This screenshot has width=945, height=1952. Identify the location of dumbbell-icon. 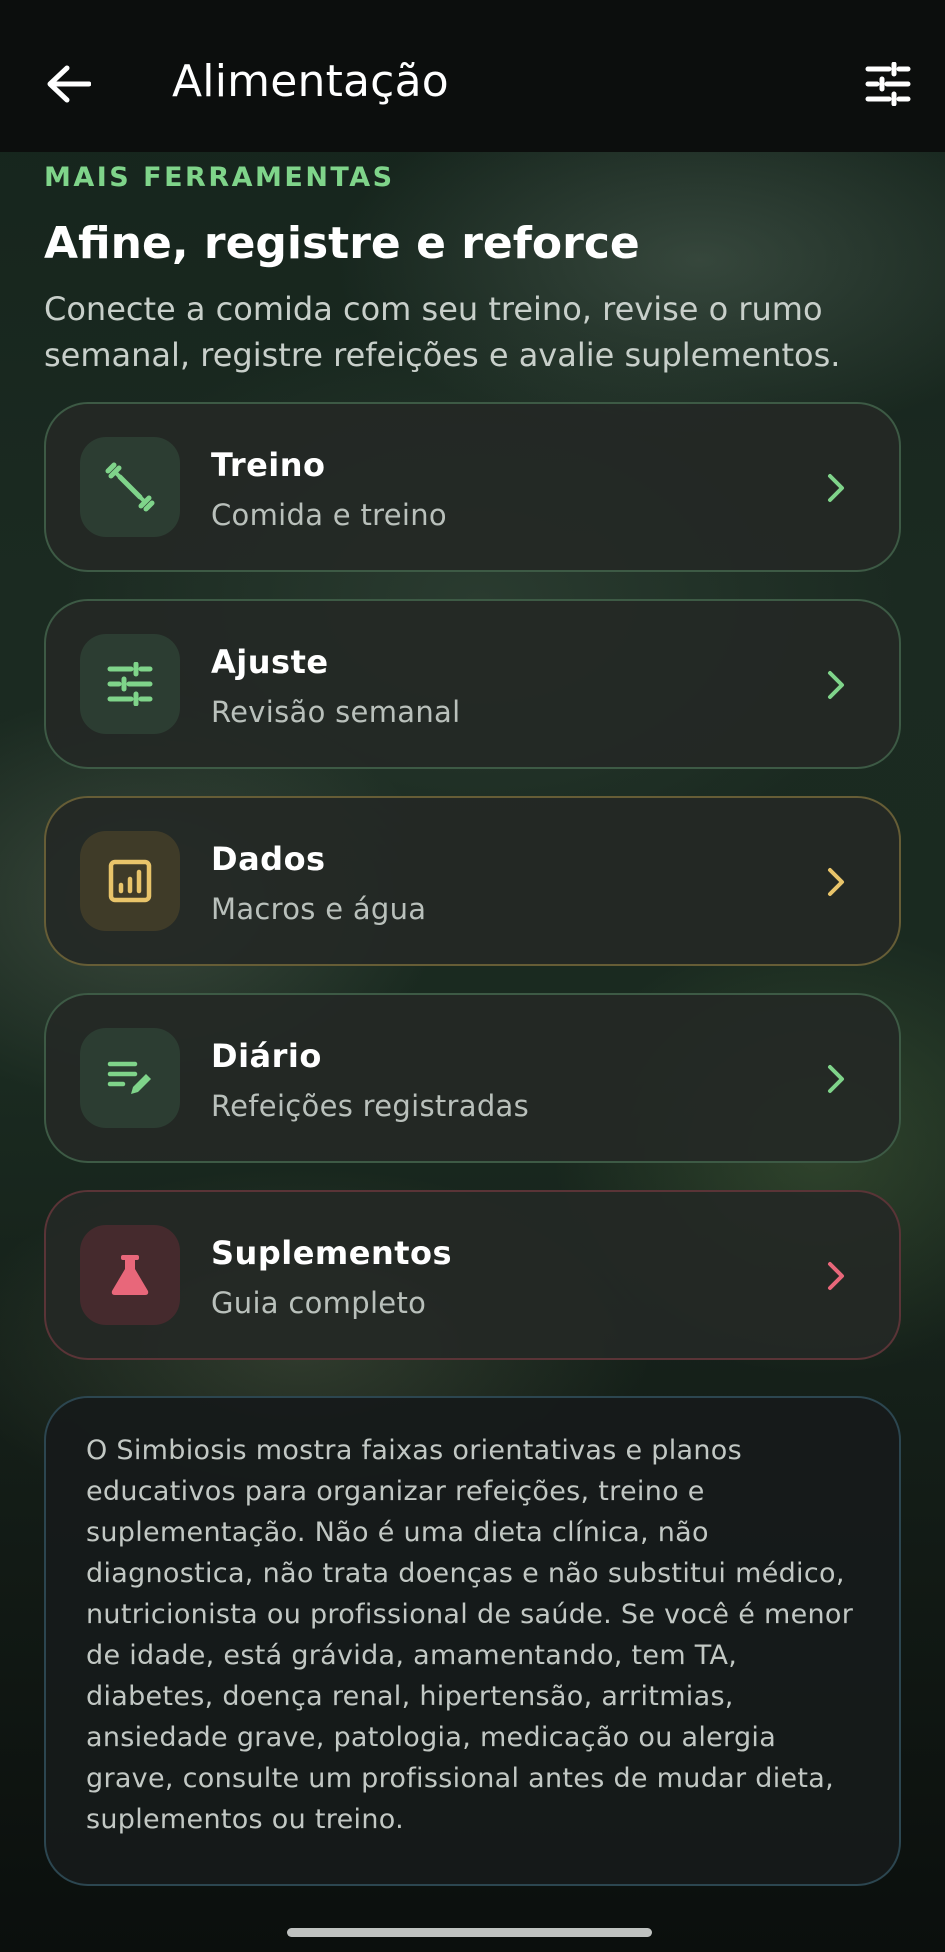
(130, 487).